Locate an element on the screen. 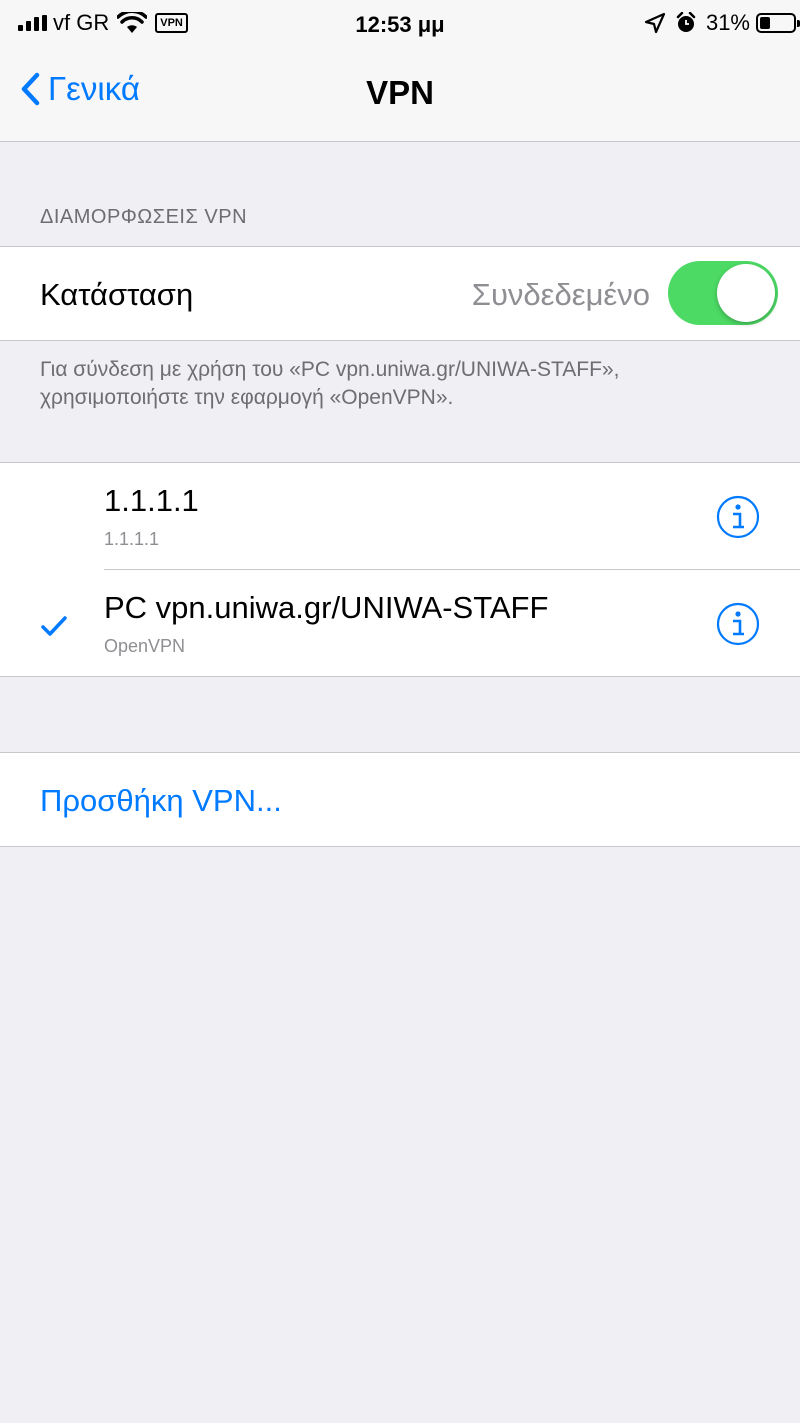  vpn-list-item: PC vpn.uniwa.gr/UNIWA-STAFF OpenVPN is located at coordinates (400, 623).